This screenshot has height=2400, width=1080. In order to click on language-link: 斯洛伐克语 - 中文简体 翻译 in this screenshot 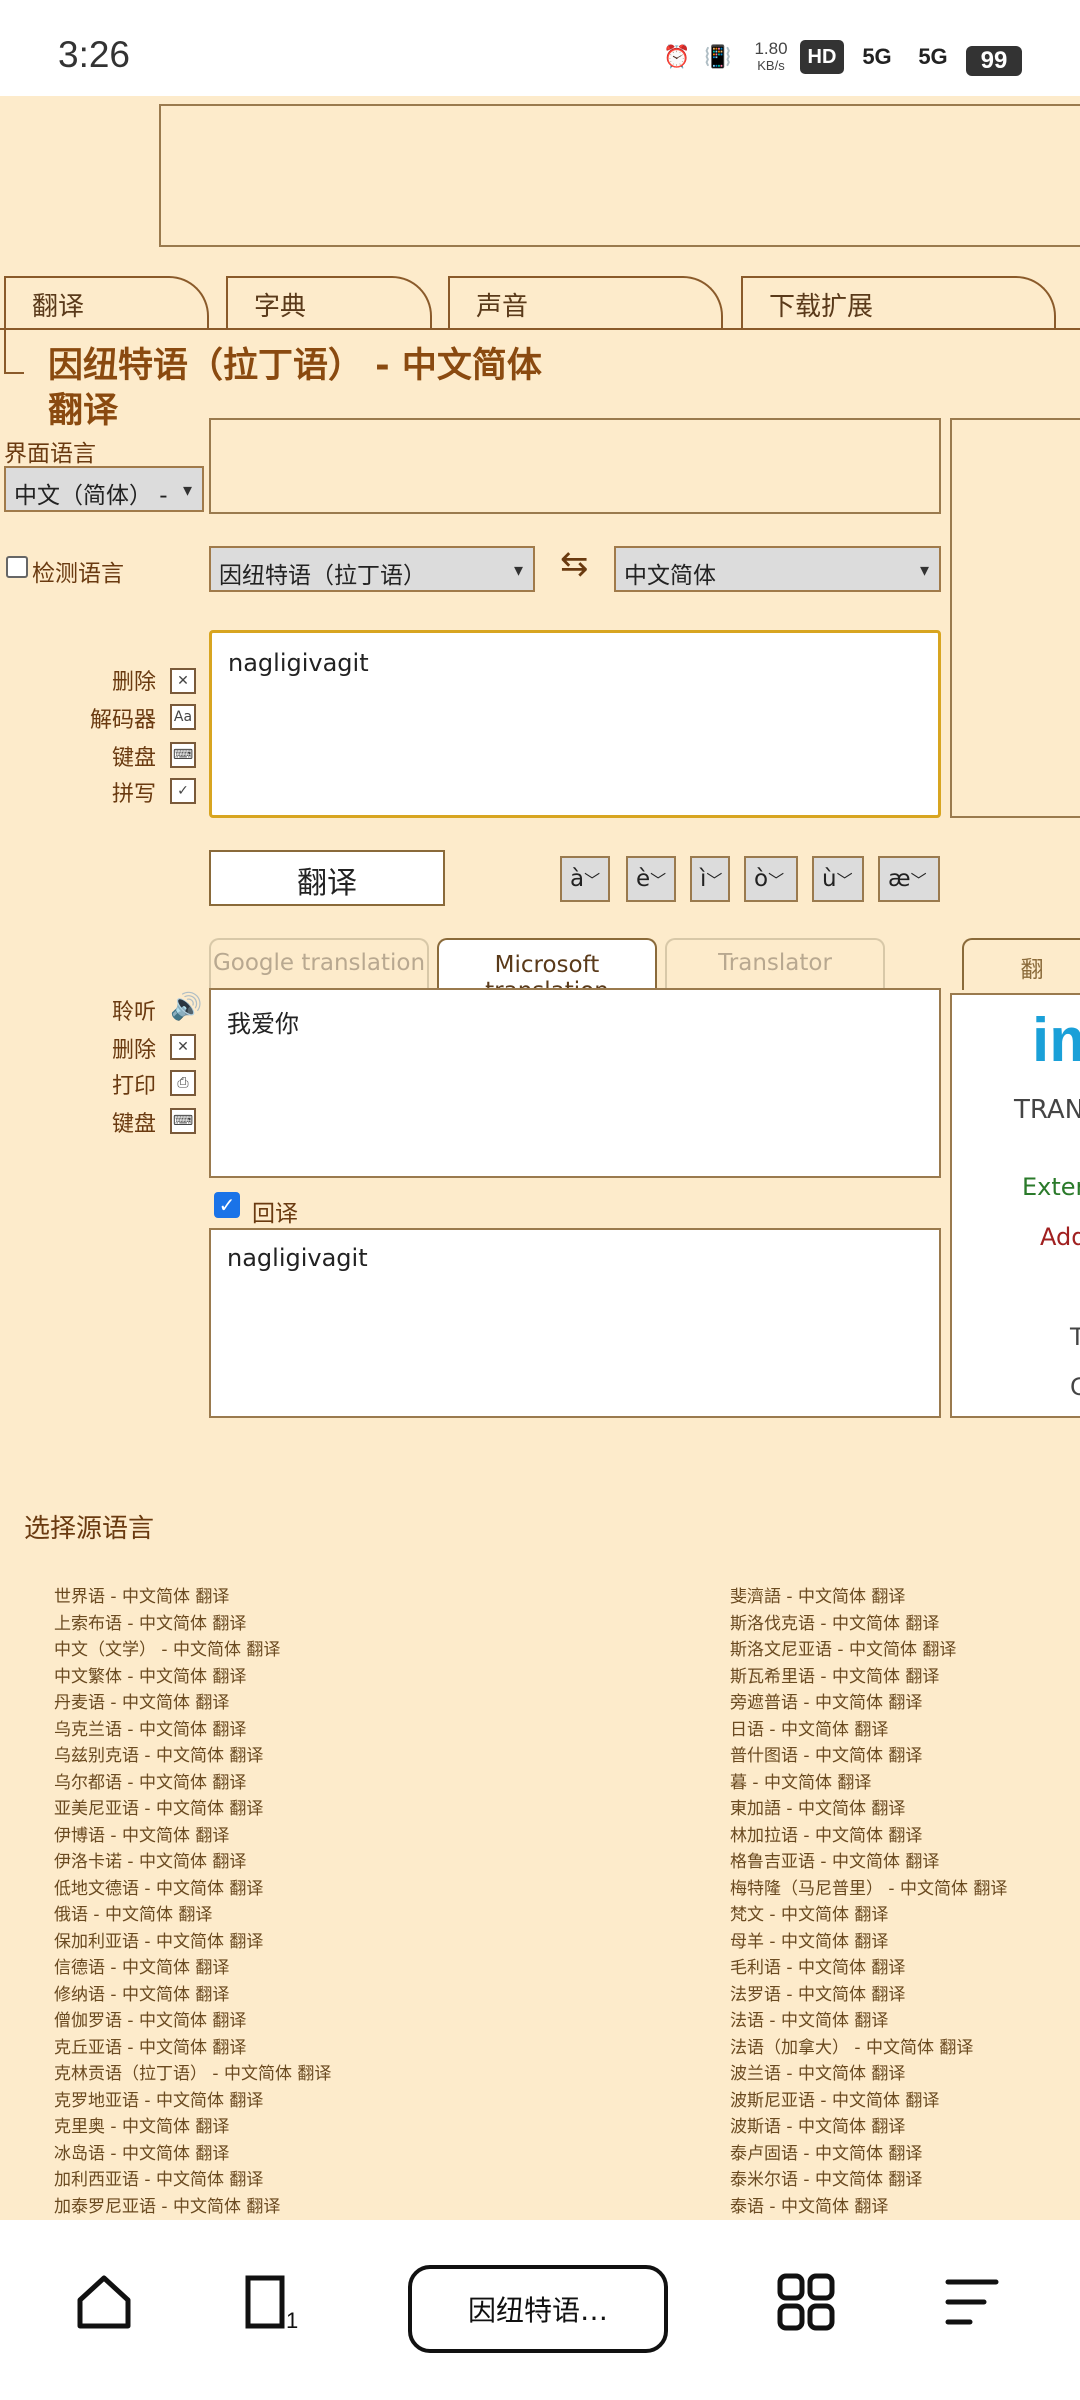, I will do `click(834, 1621)`.